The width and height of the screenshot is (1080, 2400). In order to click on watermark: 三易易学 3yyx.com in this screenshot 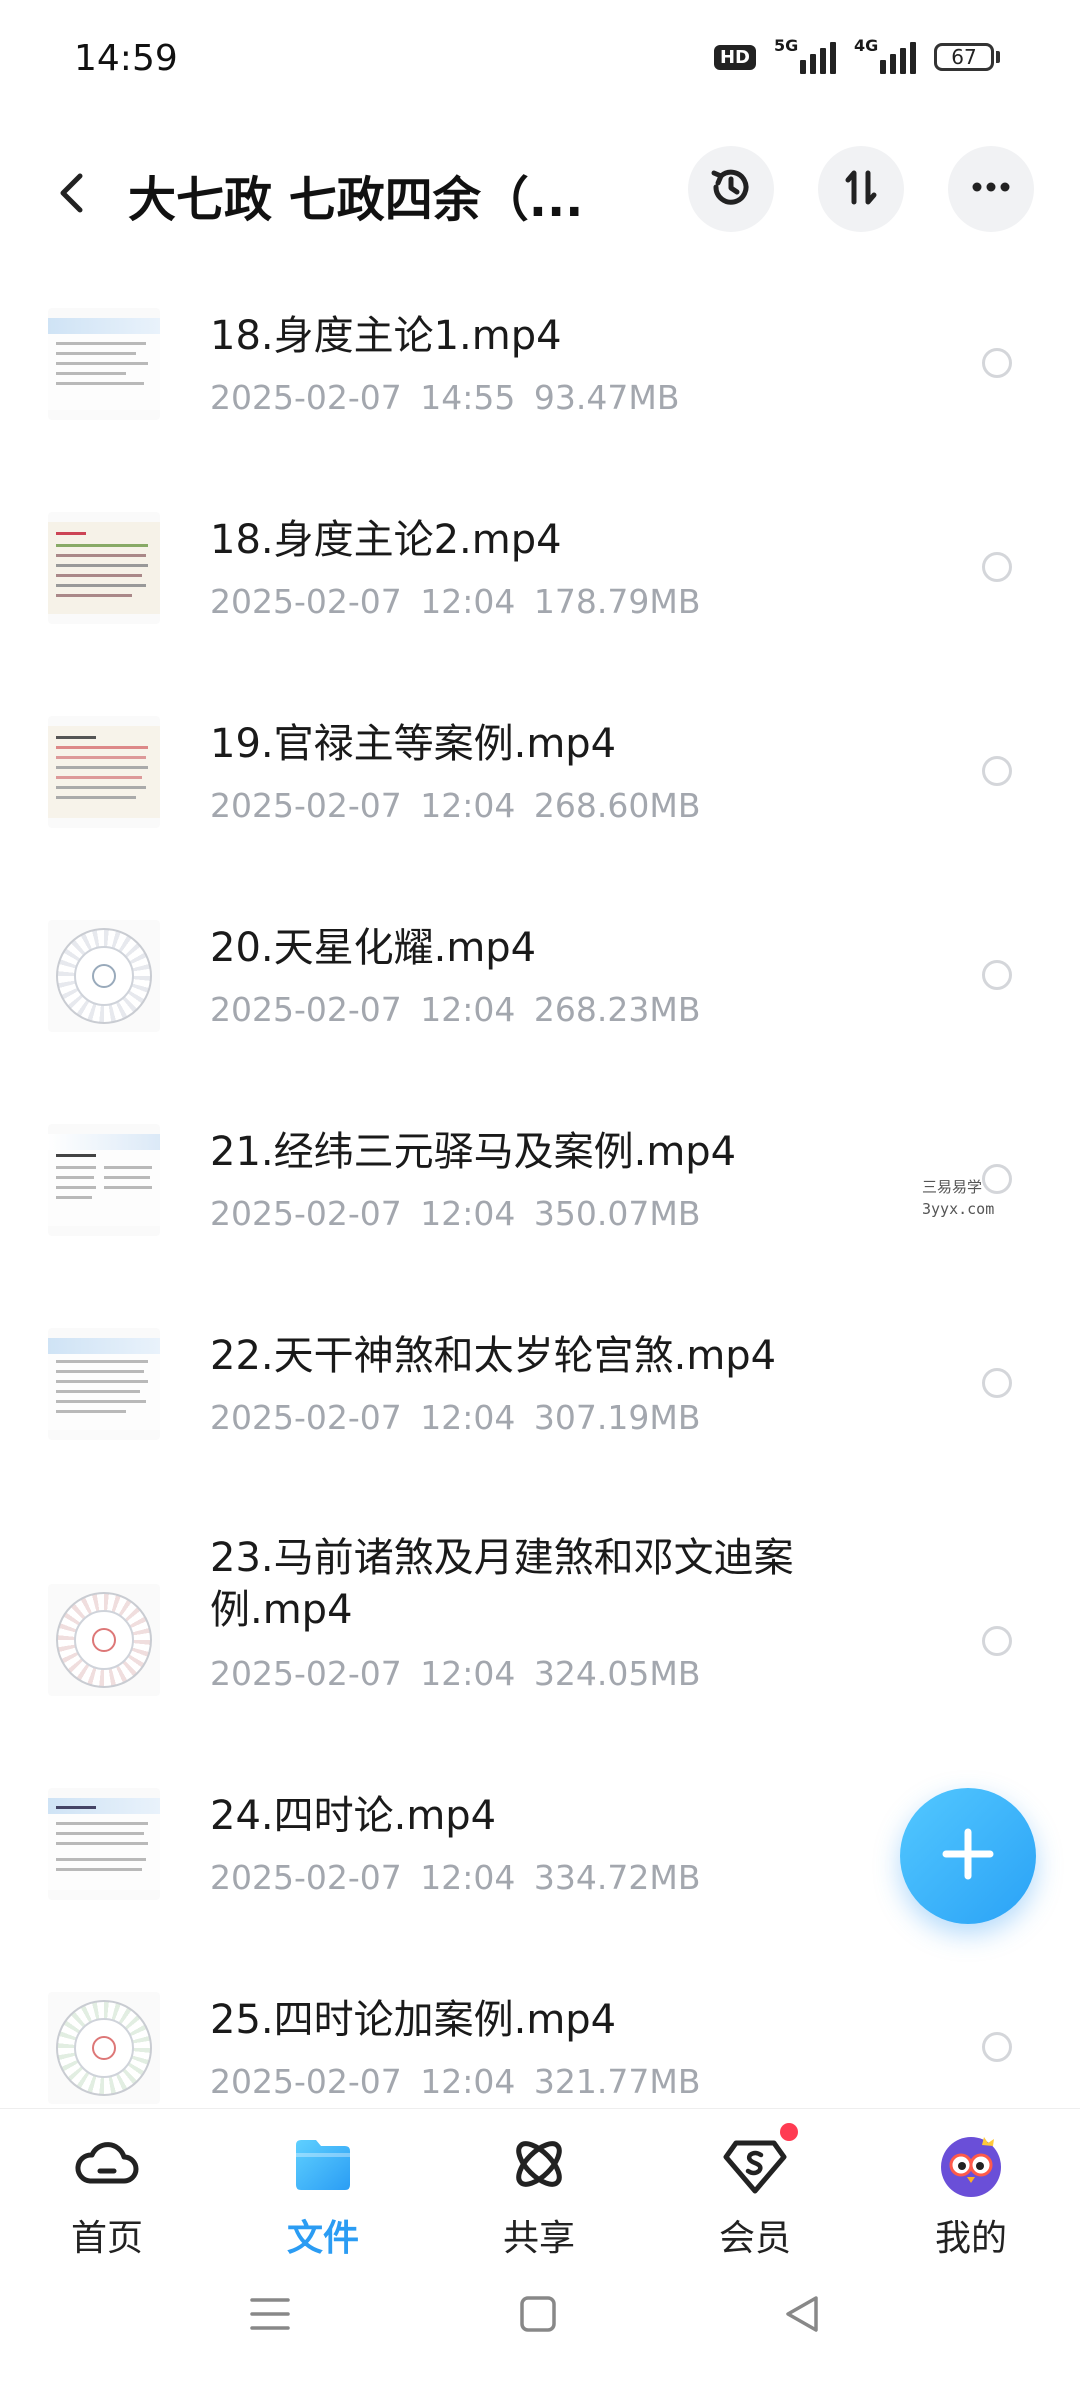, I will do `click(958, 1198)`.